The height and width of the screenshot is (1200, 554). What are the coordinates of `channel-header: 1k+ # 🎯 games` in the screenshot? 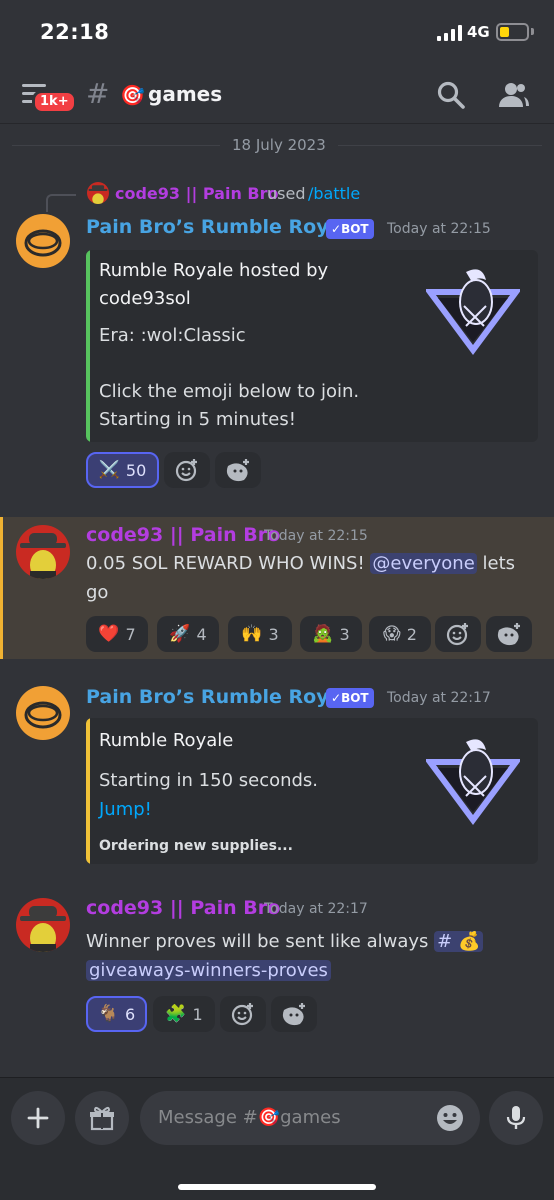 It's located at (277, 95).